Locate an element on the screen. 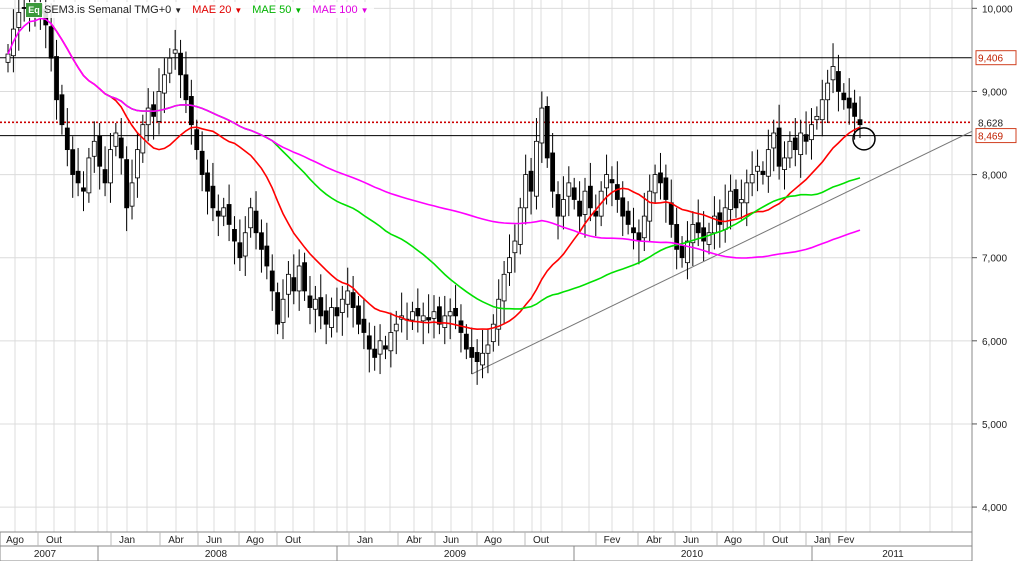 The width and height of the screenshot is (1022, 561). year-label: 2009 is located at coordinates (455, 554).